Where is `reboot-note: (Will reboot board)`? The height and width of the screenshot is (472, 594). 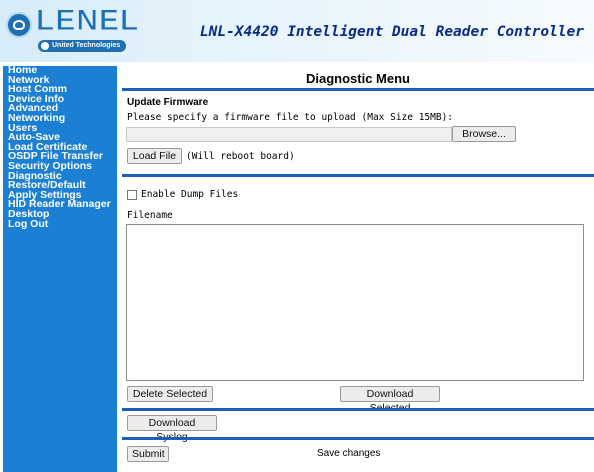
reboot-note: (Will reboot board) is located at coordinates (240, 156).